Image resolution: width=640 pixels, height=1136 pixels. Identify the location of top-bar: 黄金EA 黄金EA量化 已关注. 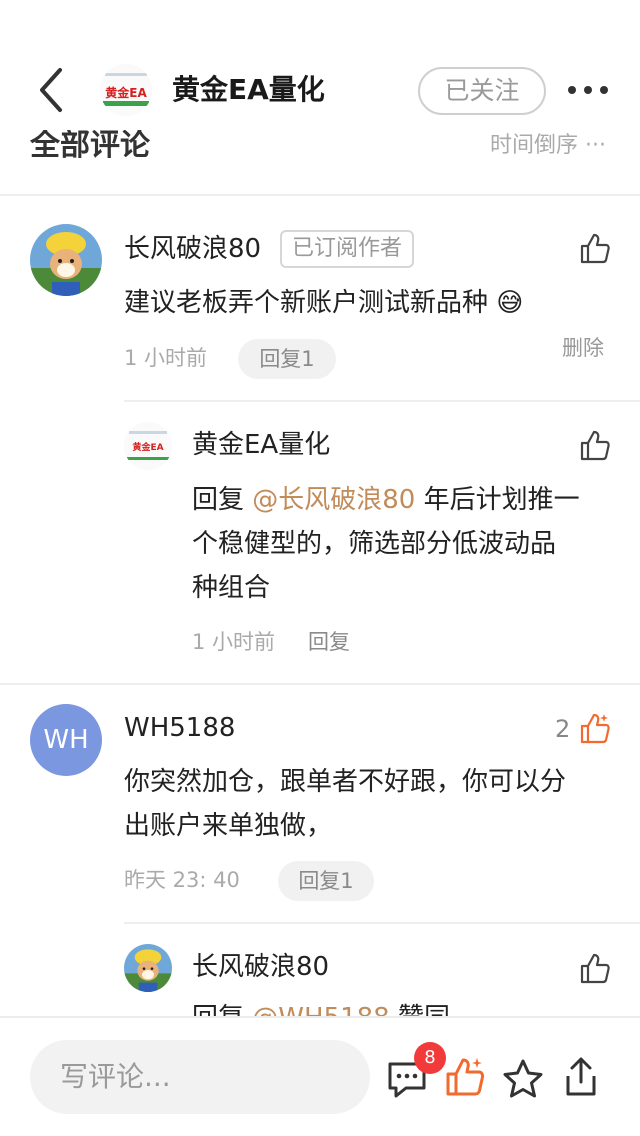
(320, 65).